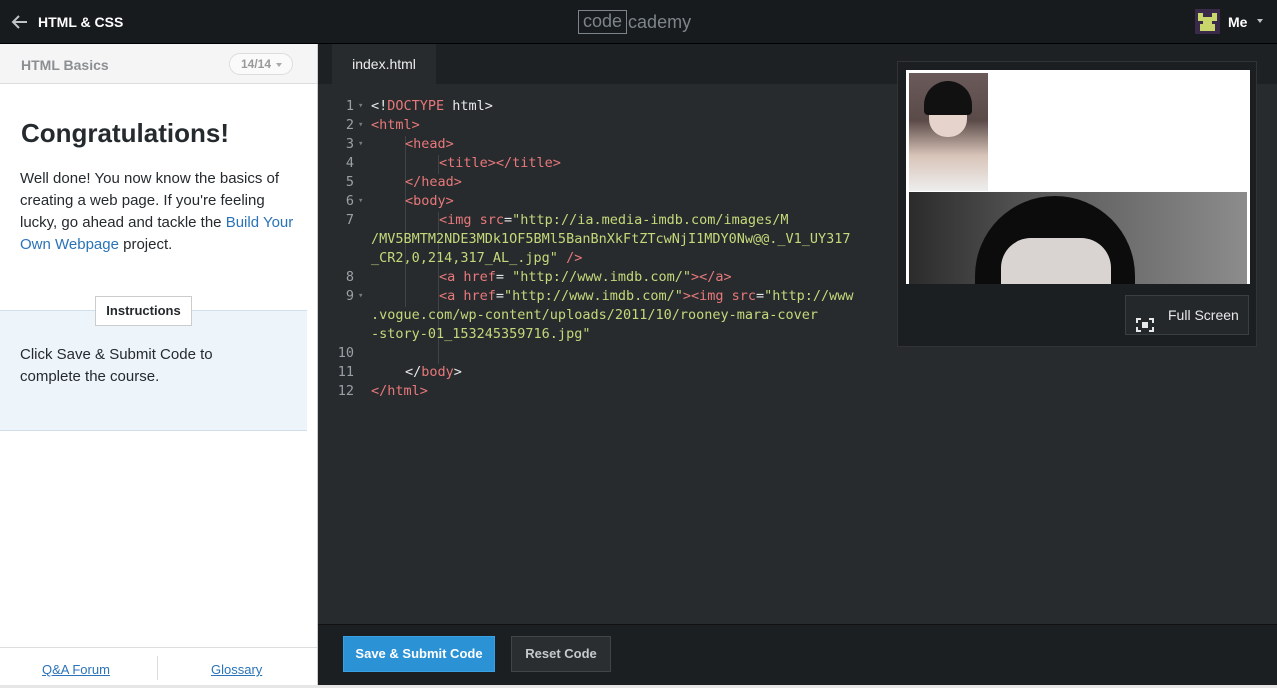 The width and height of the screenshot is (1277, 688). I want to click on section-name: HTML Basics, so click(65, 65).